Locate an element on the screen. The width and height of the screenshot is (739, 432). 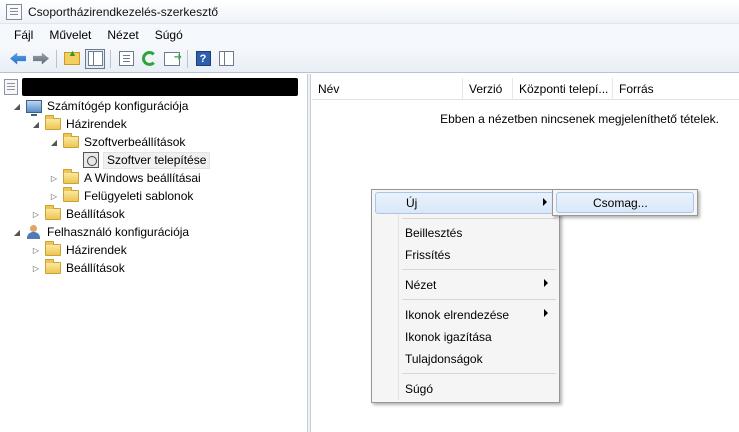
context-menu-item-arrange-icons: Ikonok elrendezése is located at coordinates (465, 315).